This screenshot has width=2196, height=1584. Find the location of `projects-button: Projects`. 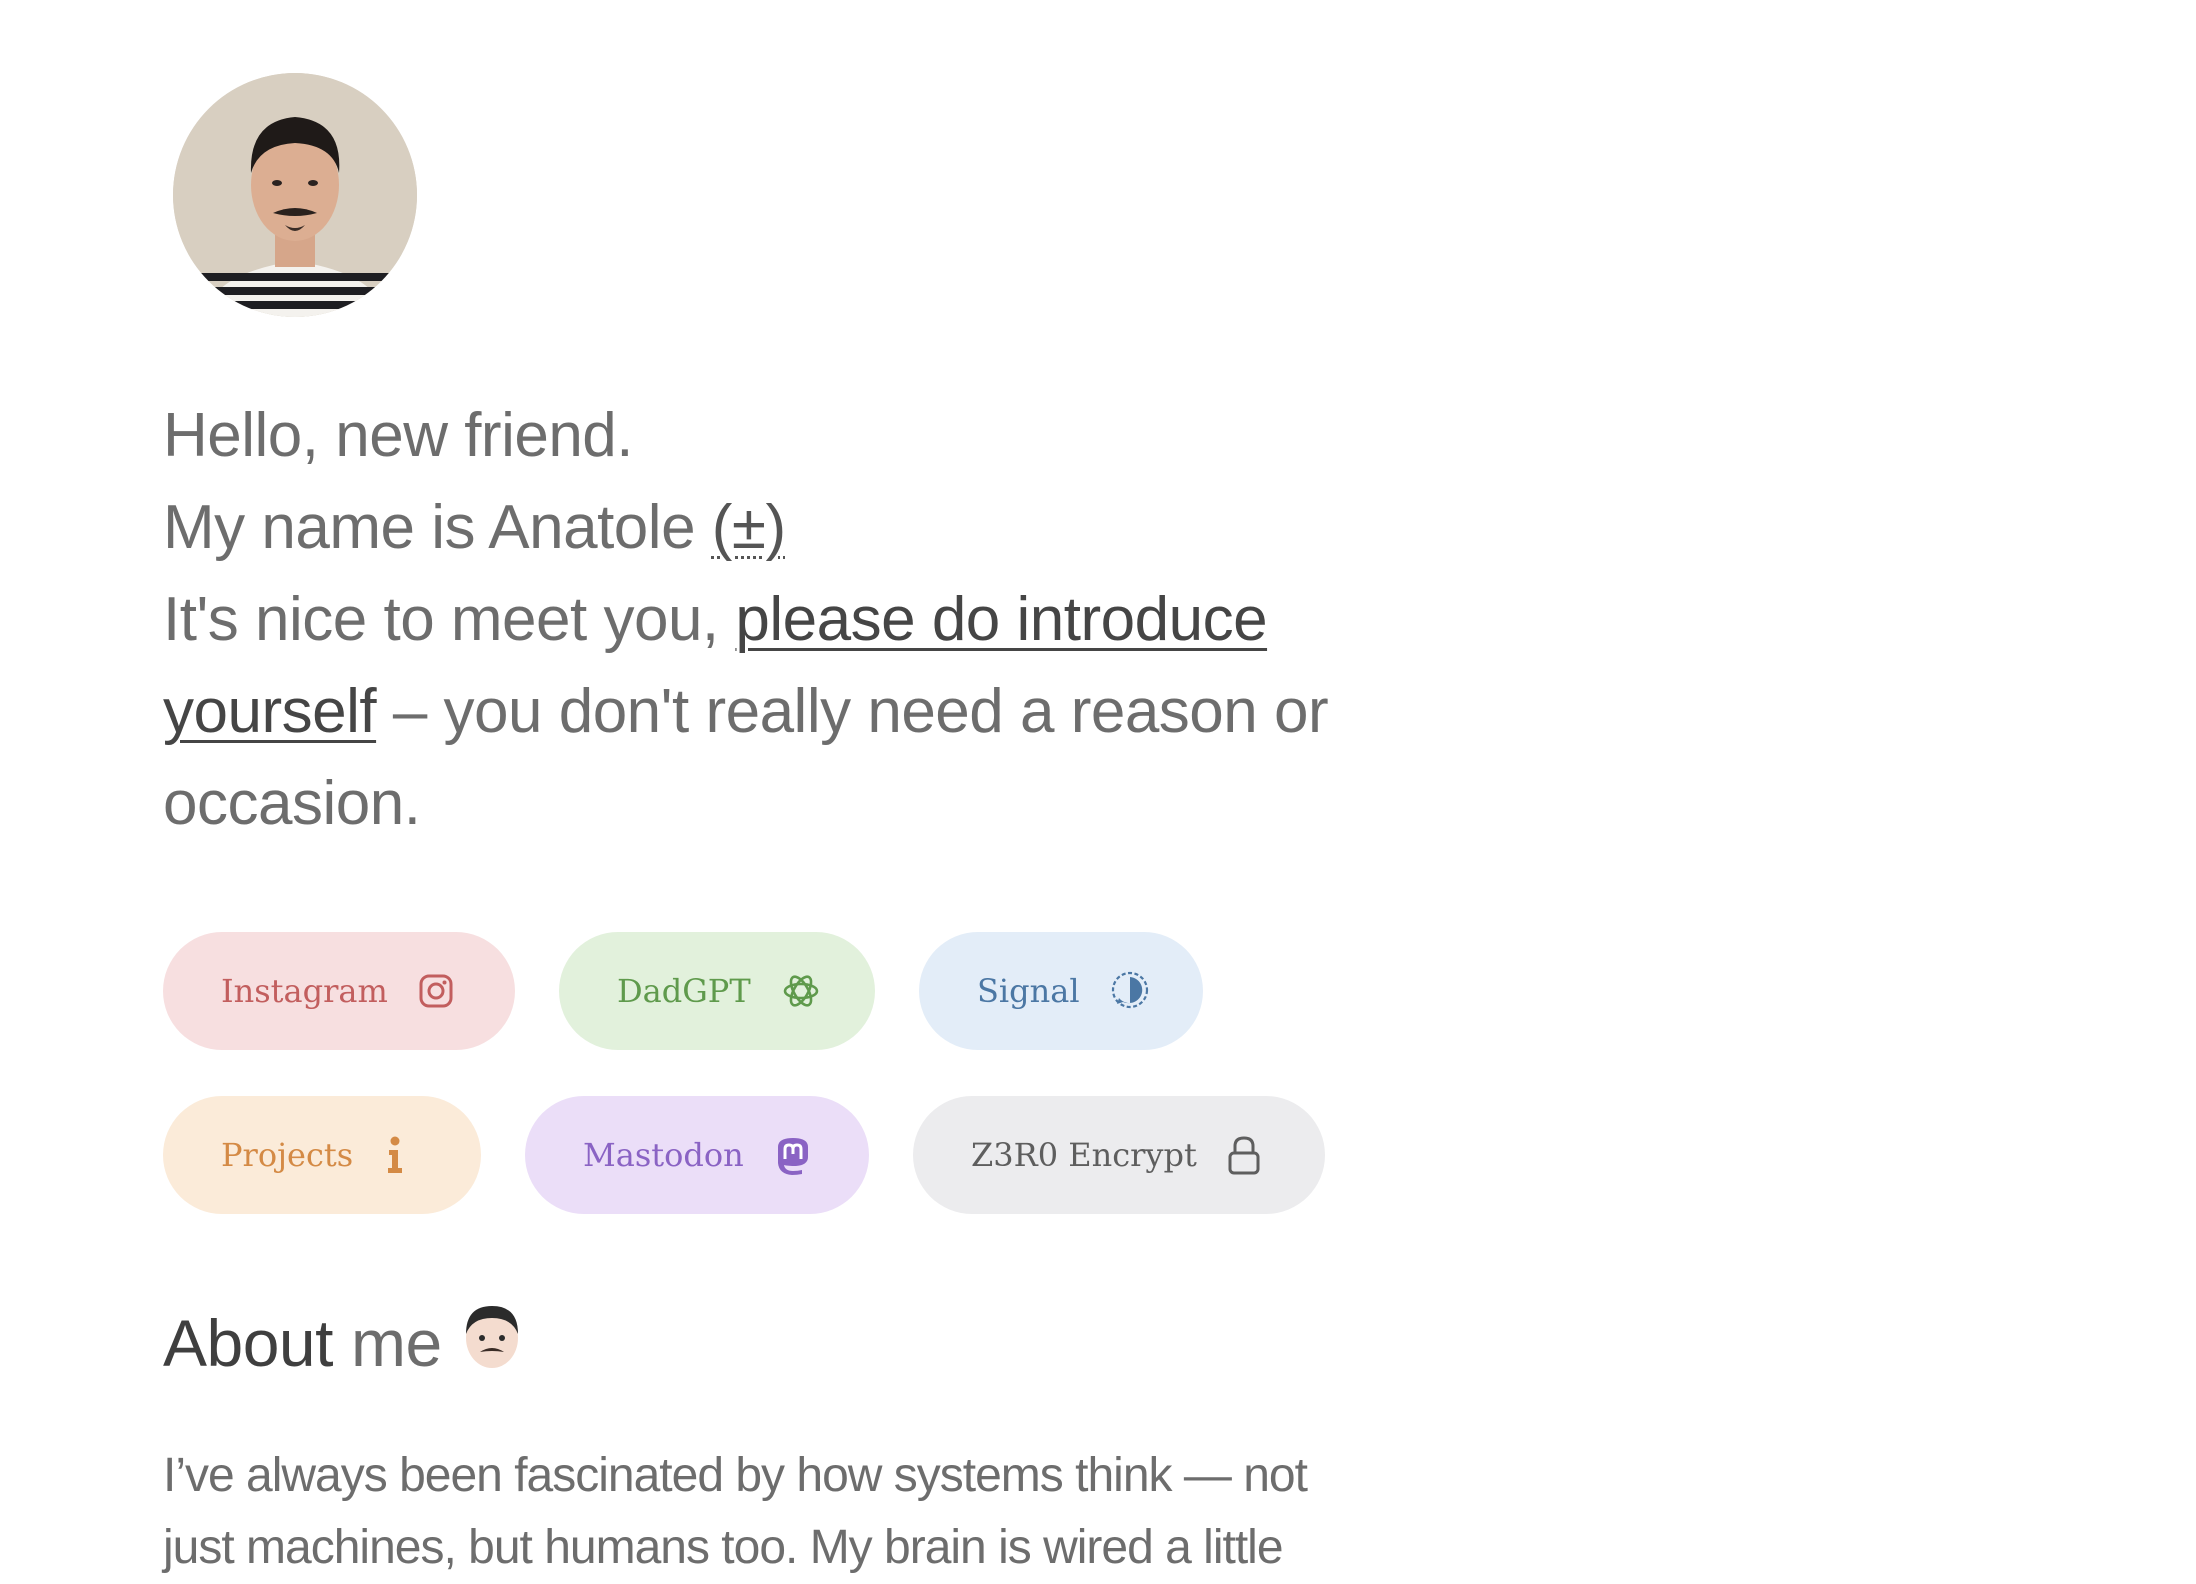

projects-button: Projects is located at coordinates (322, 1155).